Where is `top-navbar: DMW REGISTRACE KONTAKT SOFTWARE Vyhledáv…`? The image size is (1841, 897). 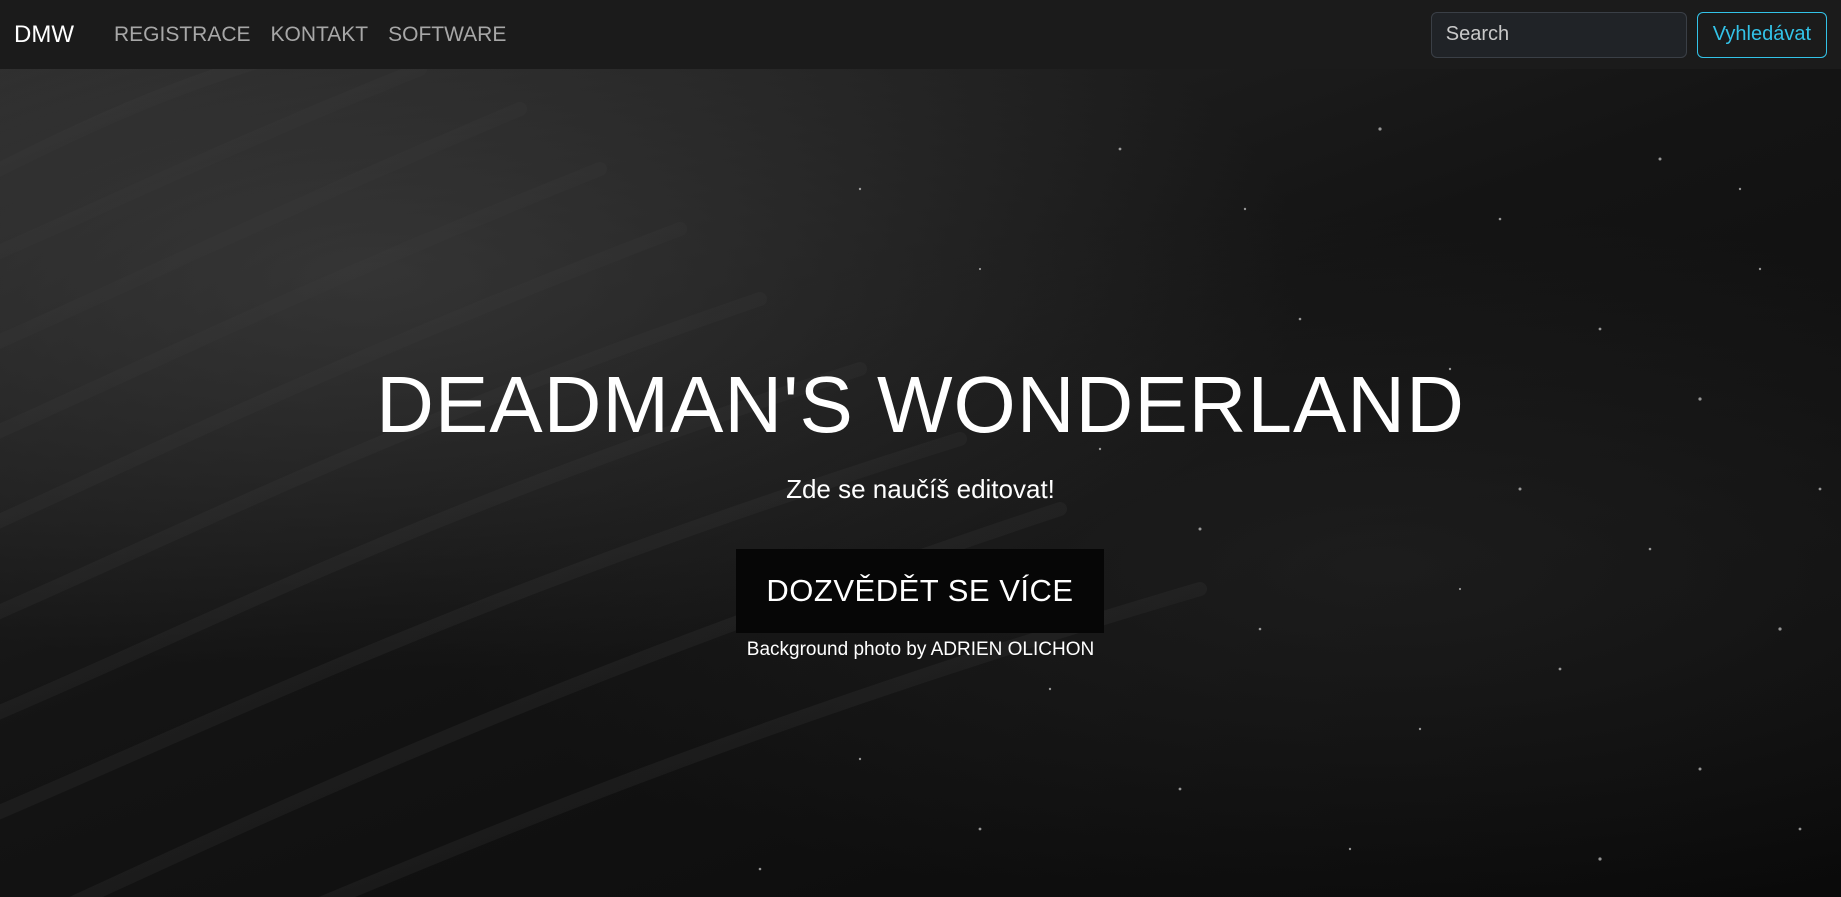
top-navbar: DMW REGISTRACE KONTAKT SOFTWARE Vyhledáv… is located at coordinates (920, 34).